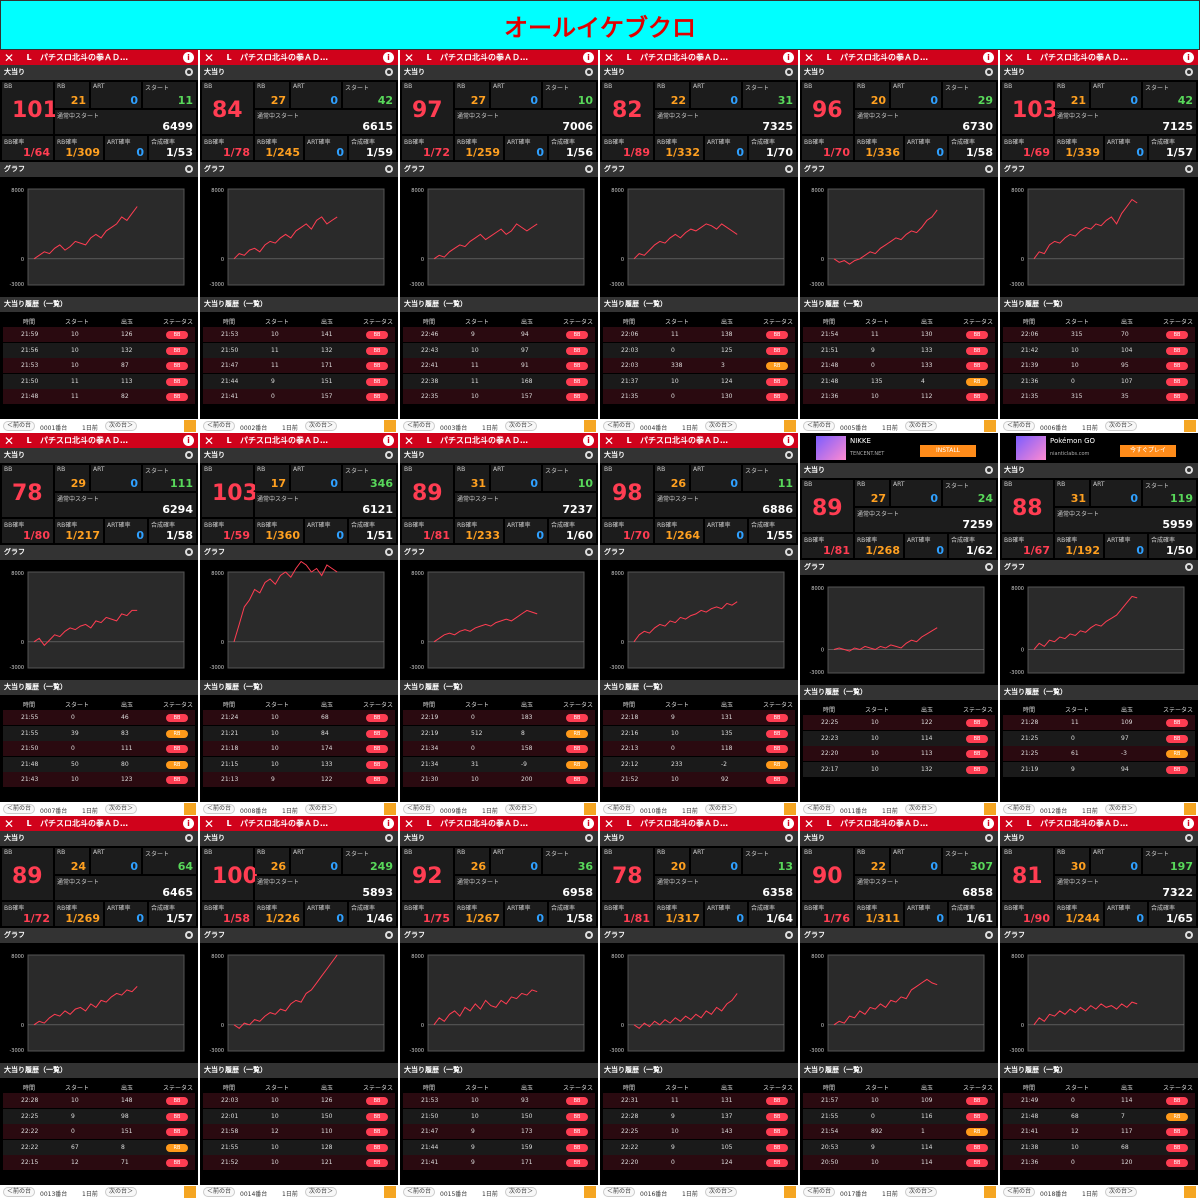 This screenshot has width=1200, height=1199. Describe the element at coordinates (699, 350) in the screenshot. I see `history-row: 22:03 0 125 BB` at that location.